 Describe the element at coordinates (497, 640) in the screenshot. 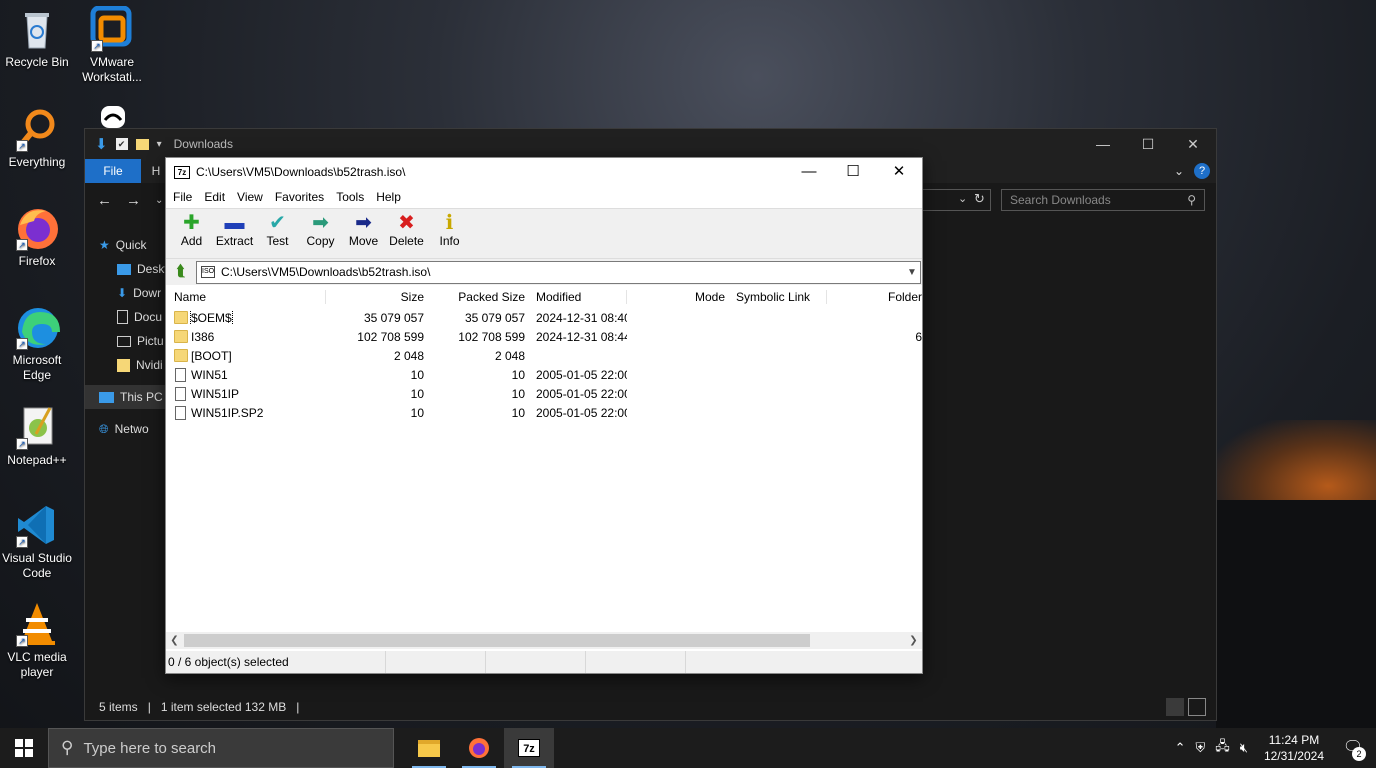

I see `scrollbar-thumb` at that location.